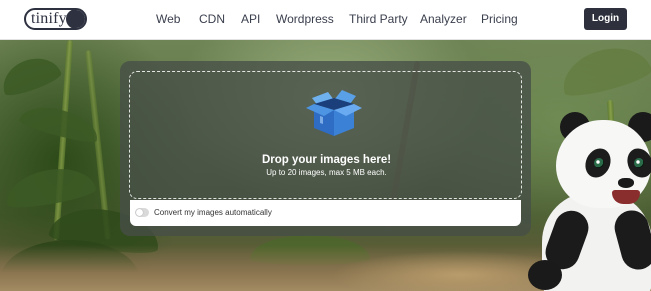  What do you see at coordinates (499, 19) in the screenshot?
I see `nav-link-pricing: Pricing` at bounding box center [499, 19].